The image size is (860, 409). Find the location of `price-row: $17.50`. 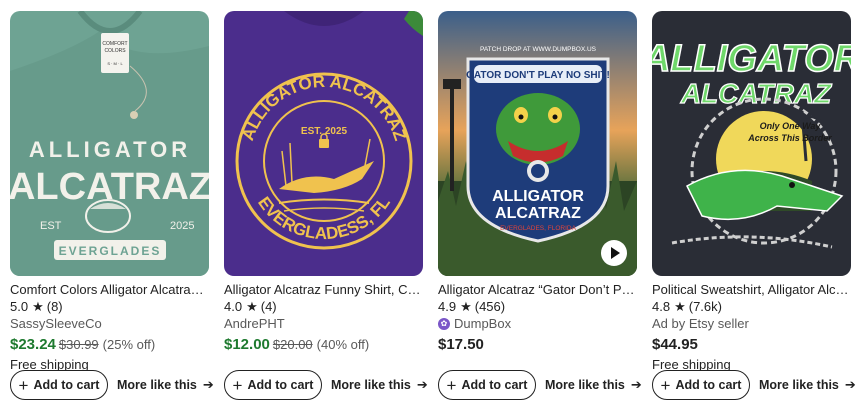

price-row: $17.50 is located at coordinates (537, 345).